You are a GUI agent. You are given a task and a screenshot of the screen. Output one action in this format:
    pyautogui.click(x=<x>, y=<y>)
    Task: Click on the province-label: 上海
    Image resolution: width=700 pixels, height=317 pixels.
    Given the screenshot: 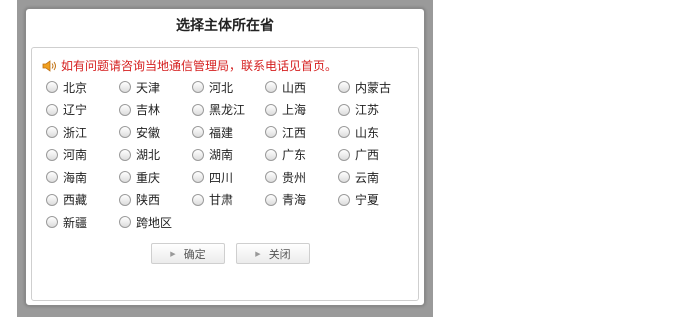 What is the action you would take?
    pyautogui.click(x=294, y=110)
    